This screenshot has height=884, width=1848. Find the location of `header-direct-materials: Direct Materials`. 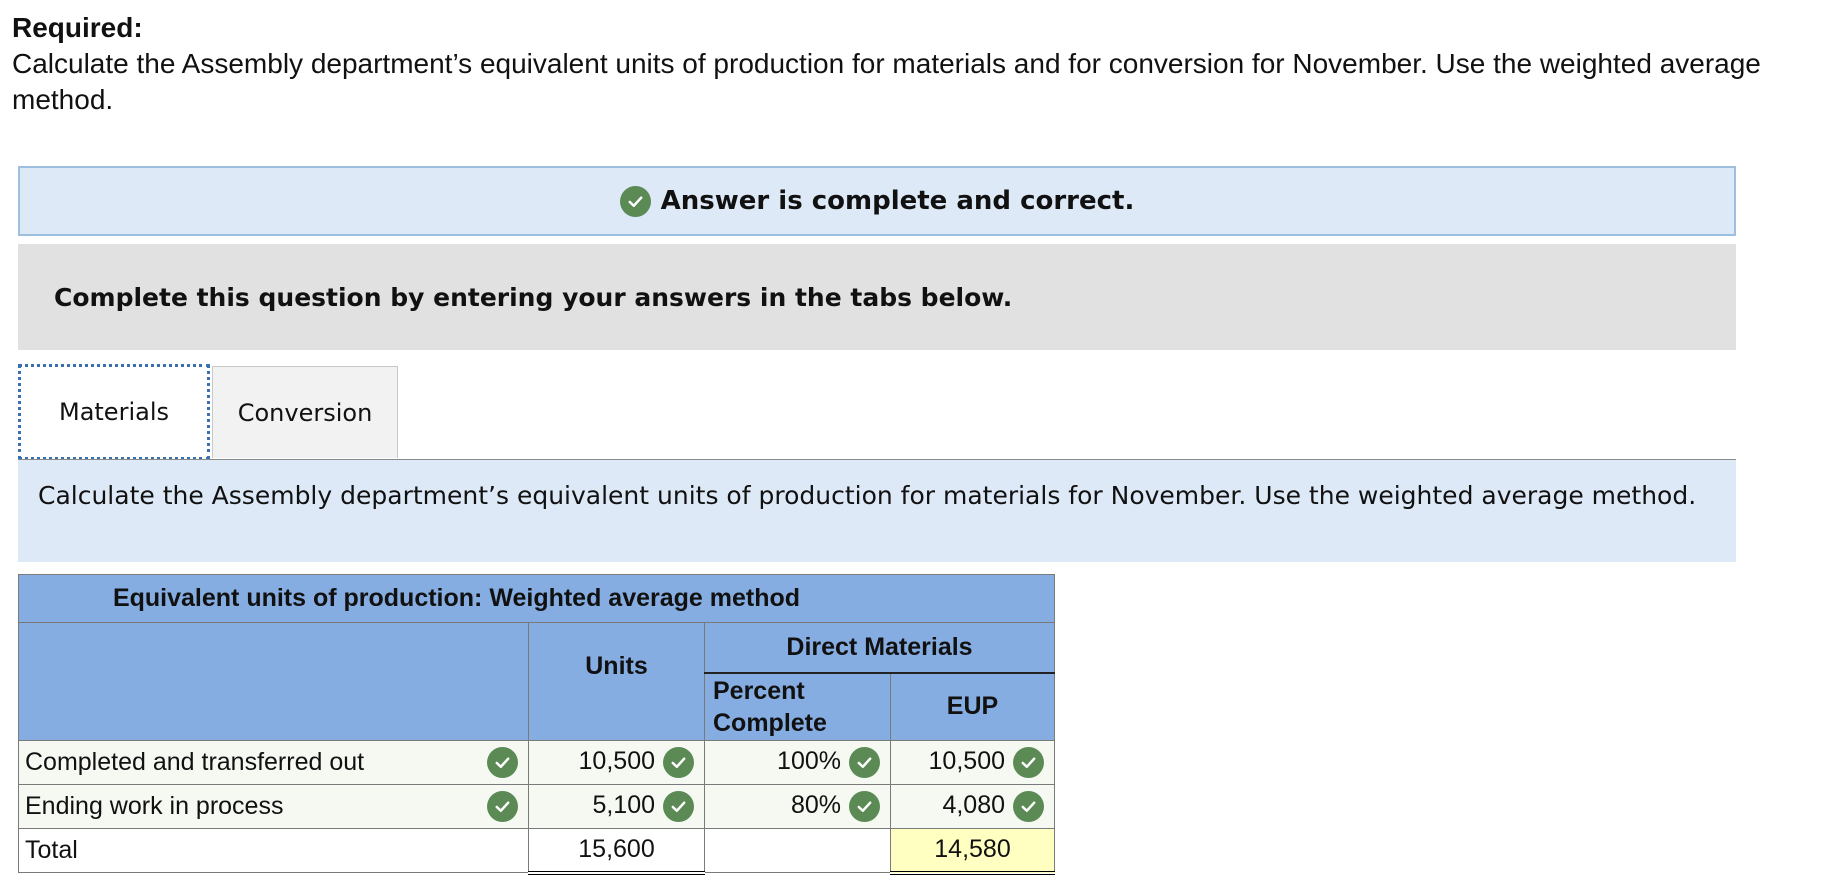

header-direct-materials: Direct Materials is located at coordinates (879, 647).